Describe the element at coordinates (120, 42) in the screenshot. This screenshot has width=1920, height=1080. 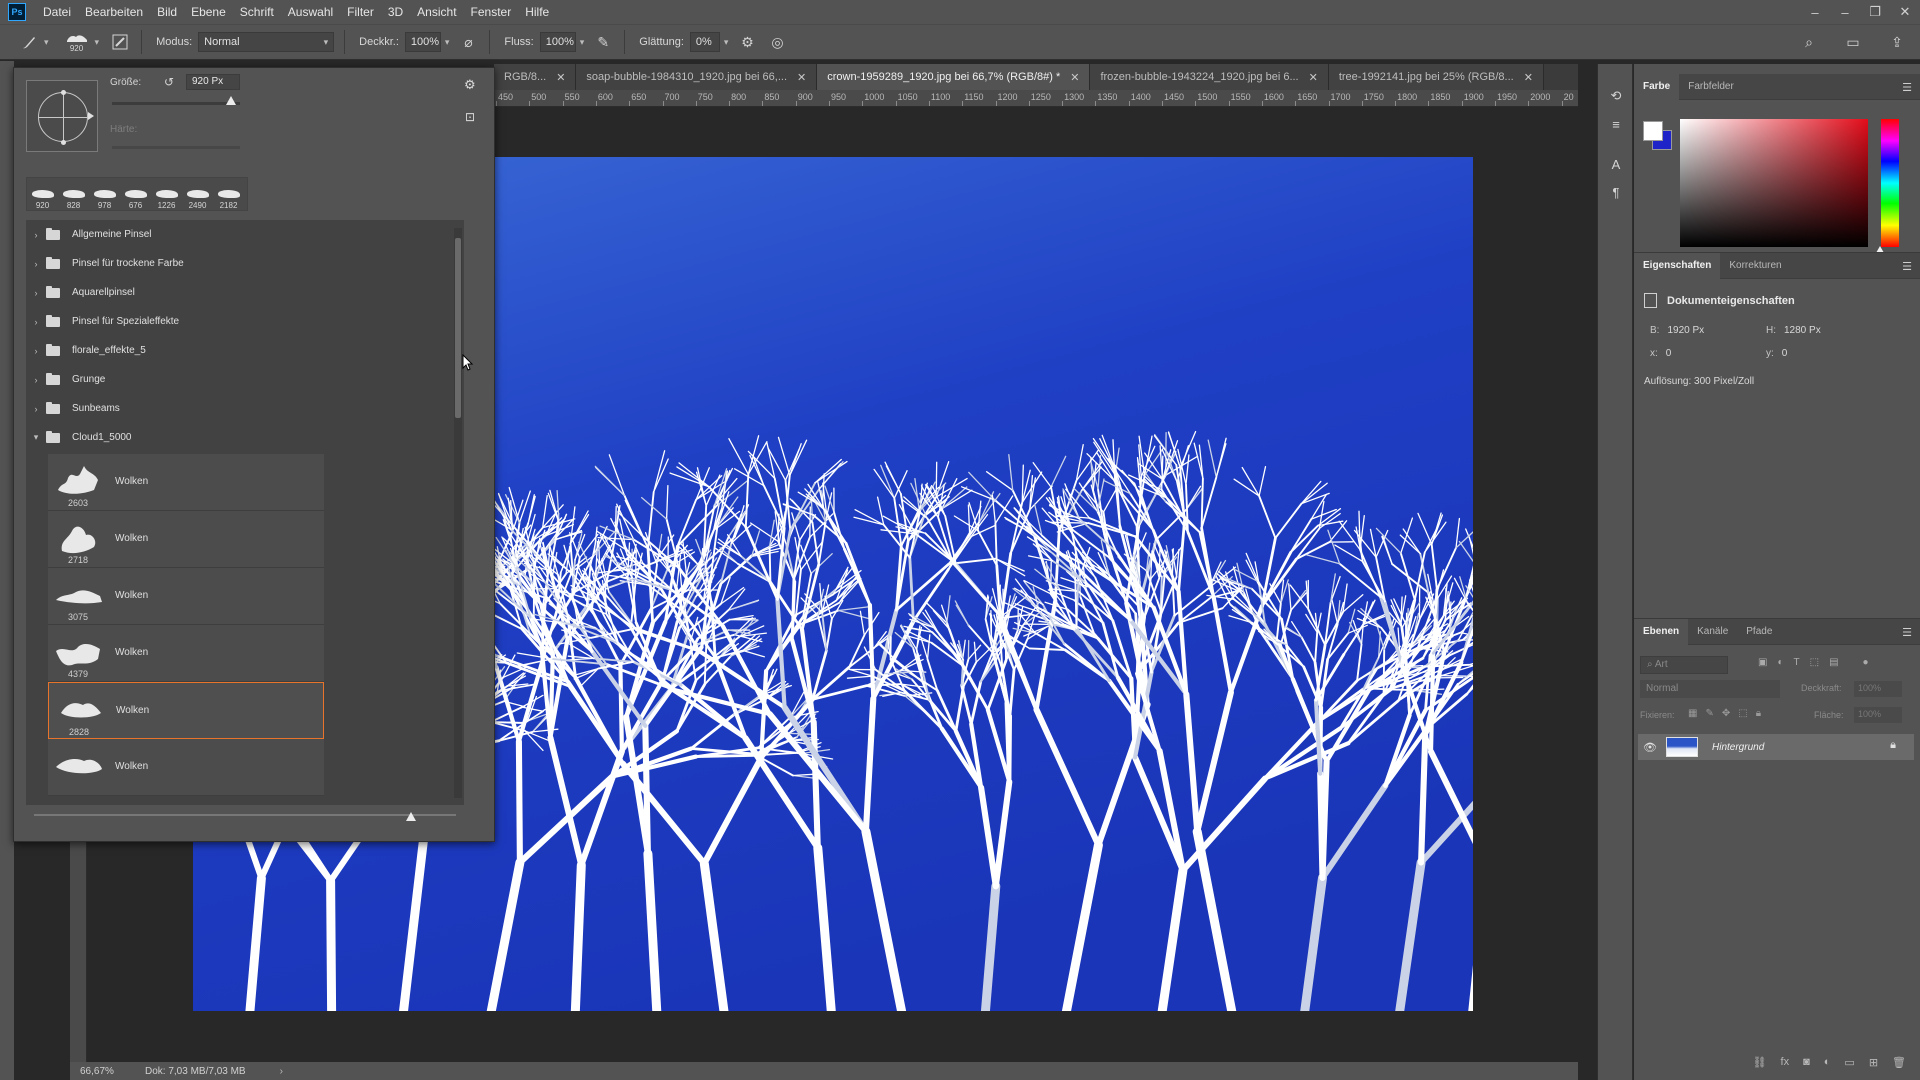
I see `brush-settings-panel-icon` at that location.